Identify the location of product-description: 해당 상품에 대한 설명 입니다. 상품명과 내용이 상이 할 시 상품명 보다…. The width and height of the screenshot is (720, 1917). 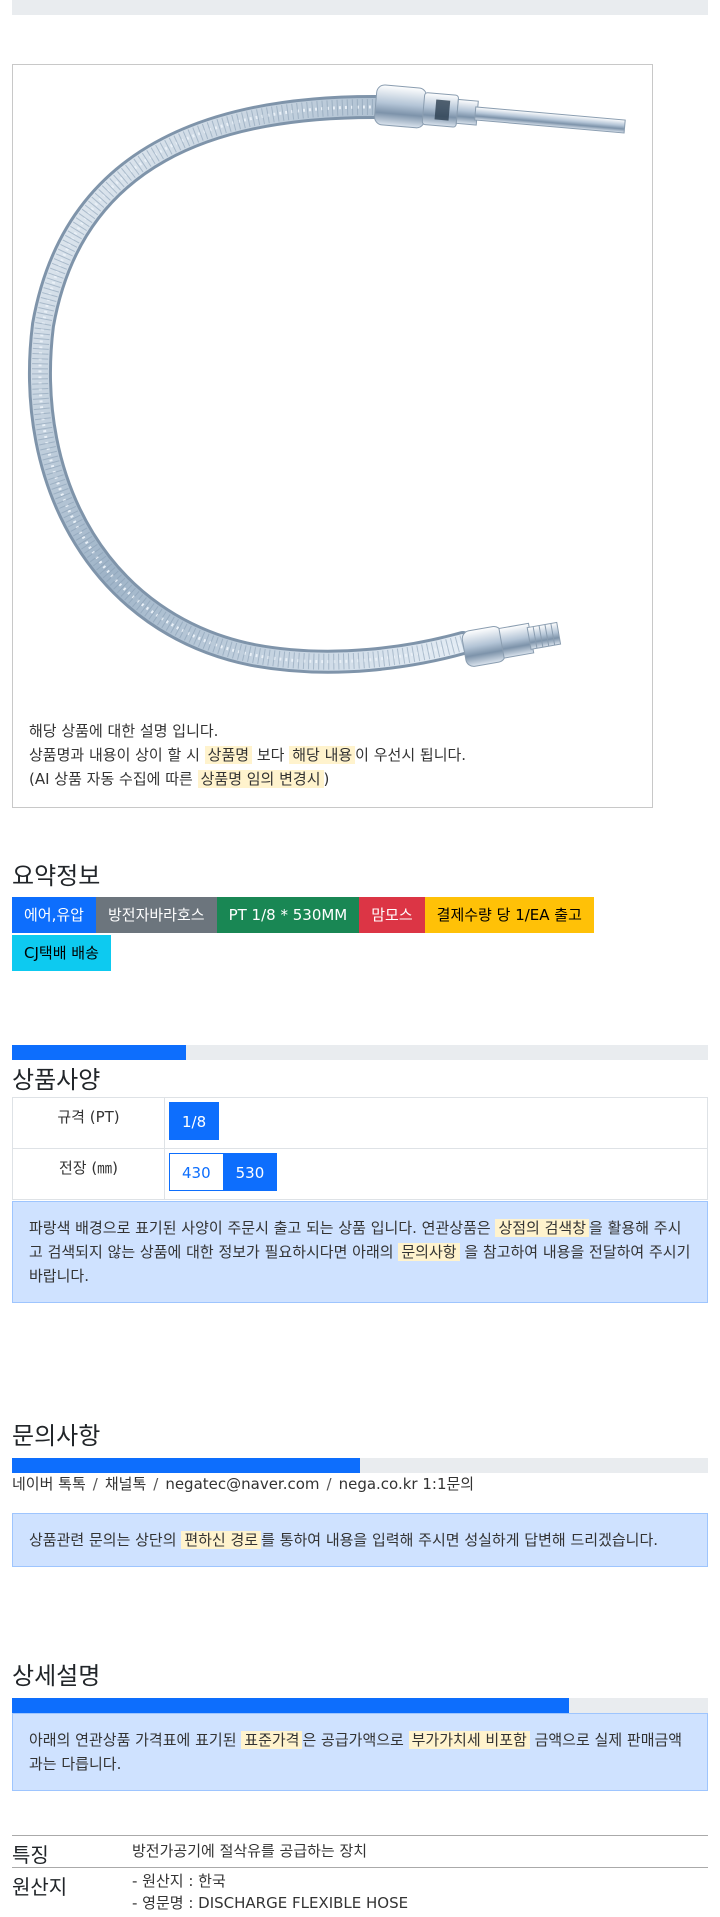
(247, 755).